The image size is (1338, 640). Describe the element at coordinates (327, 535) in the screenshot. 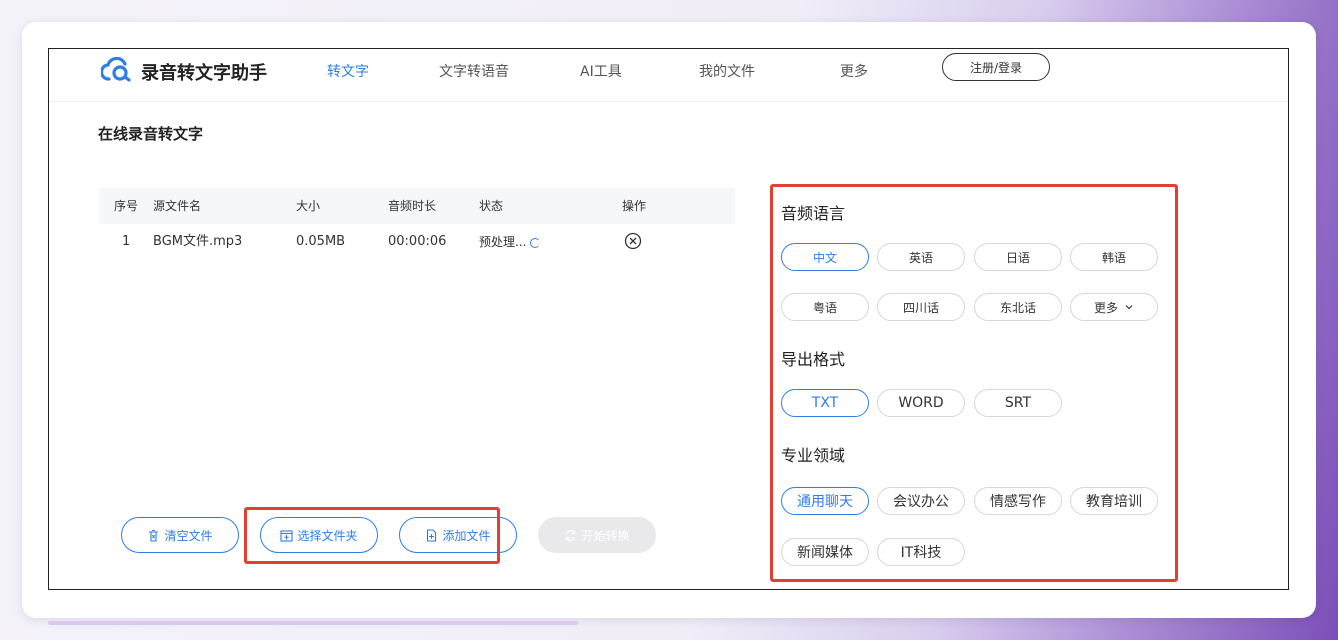

I see `select-folder-label: 选择文件夹` at that location.